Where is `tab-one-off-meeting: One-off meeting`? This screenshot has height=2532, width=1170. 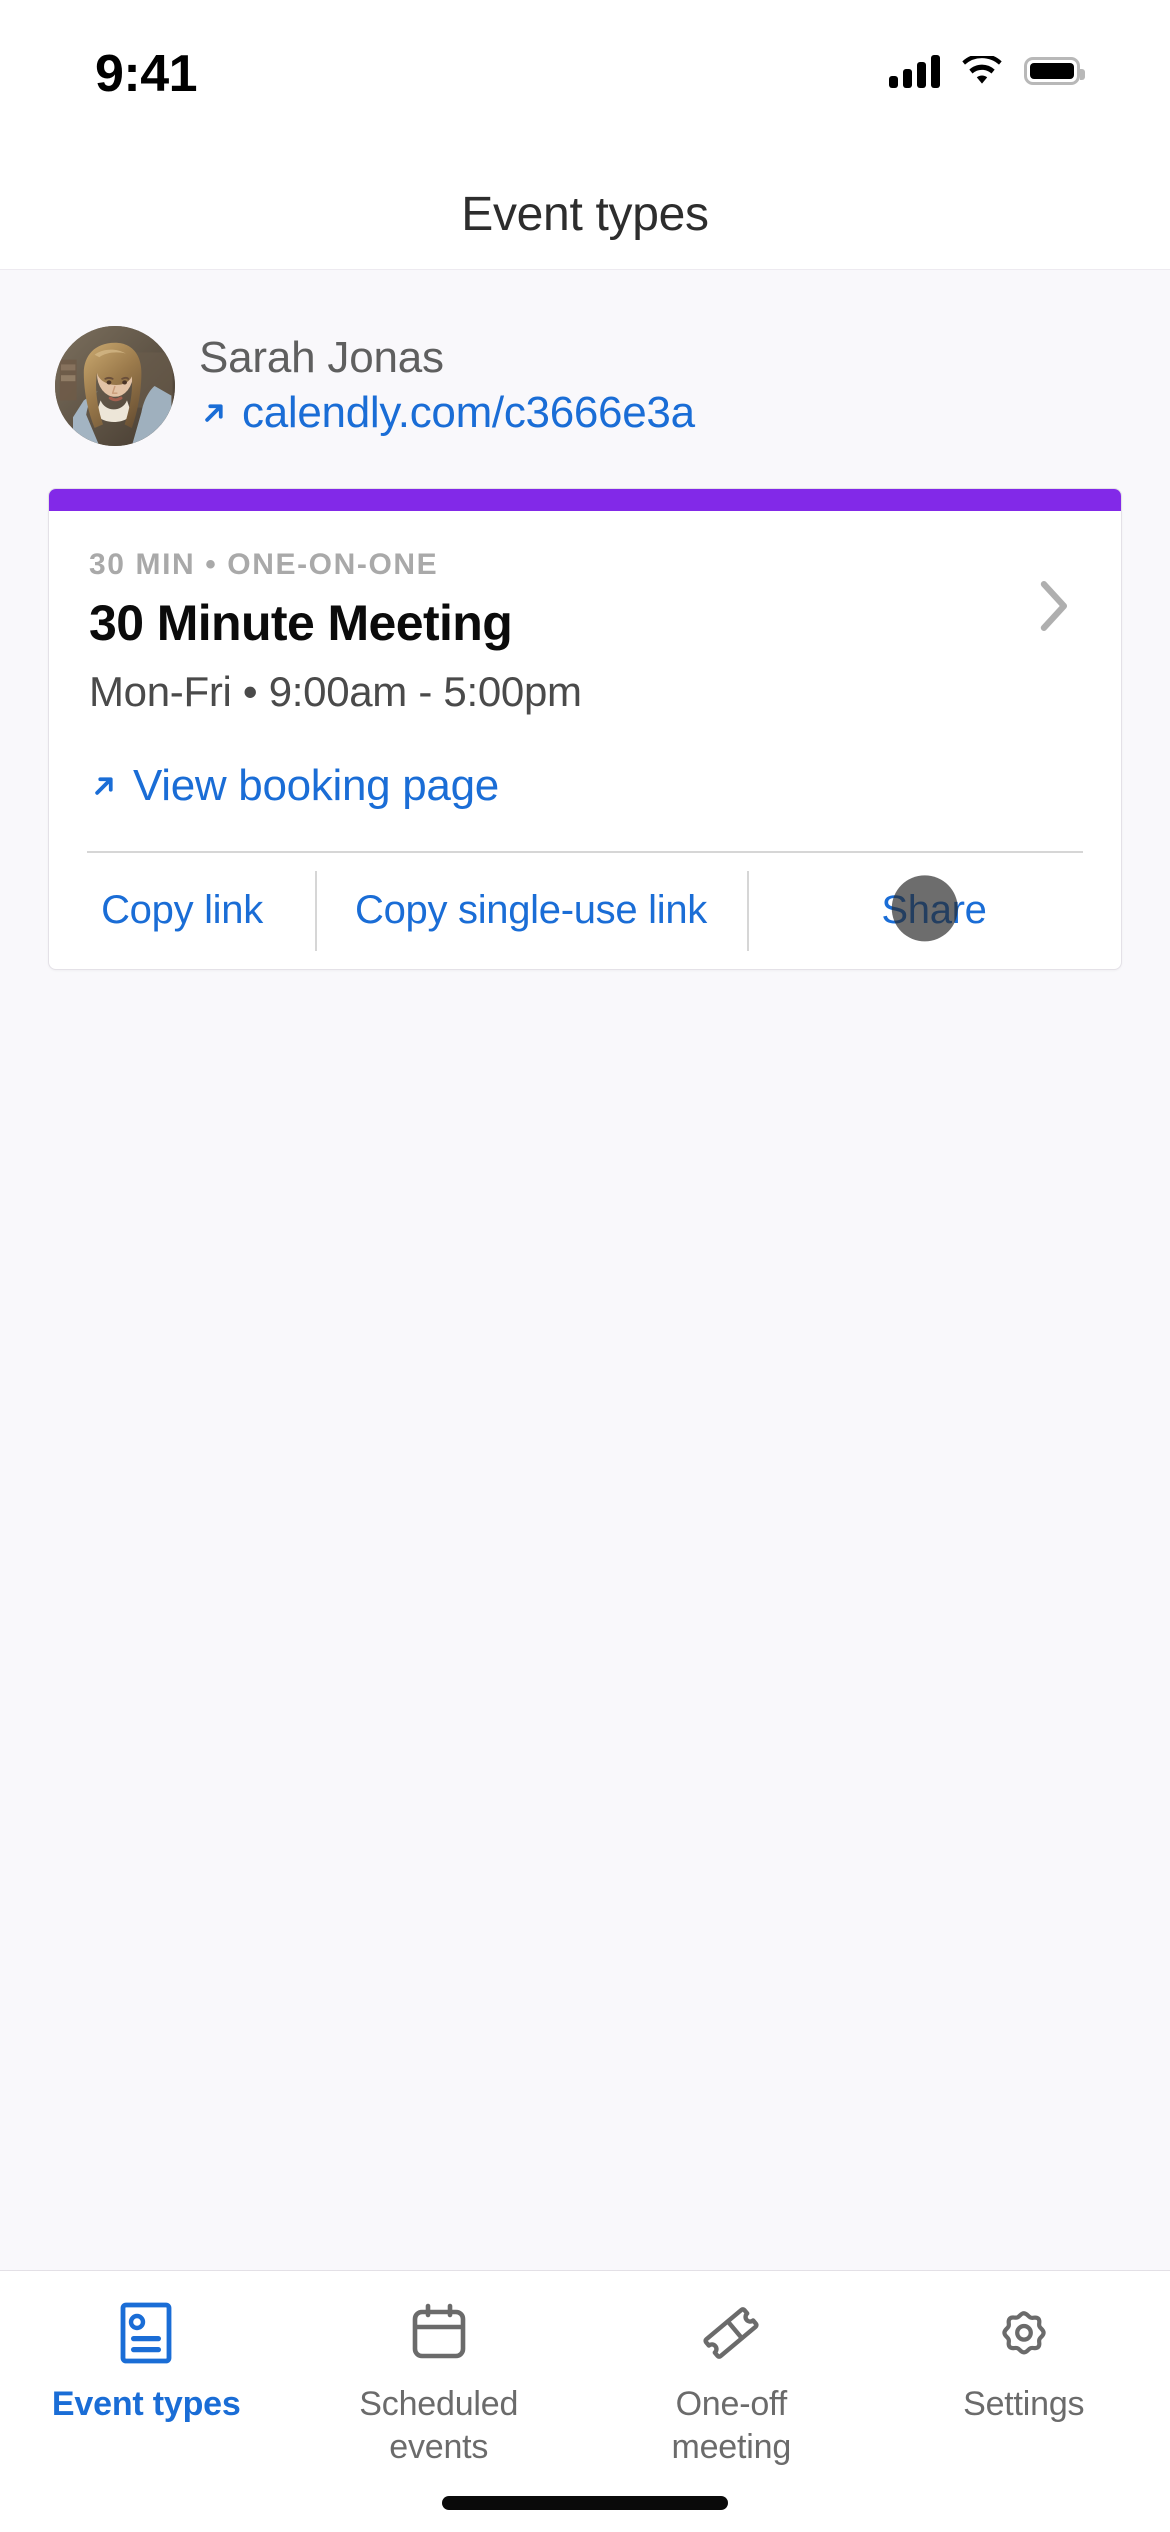 tab-one-off-meeting: One-off meeting is located at coordinates (731, 2382).